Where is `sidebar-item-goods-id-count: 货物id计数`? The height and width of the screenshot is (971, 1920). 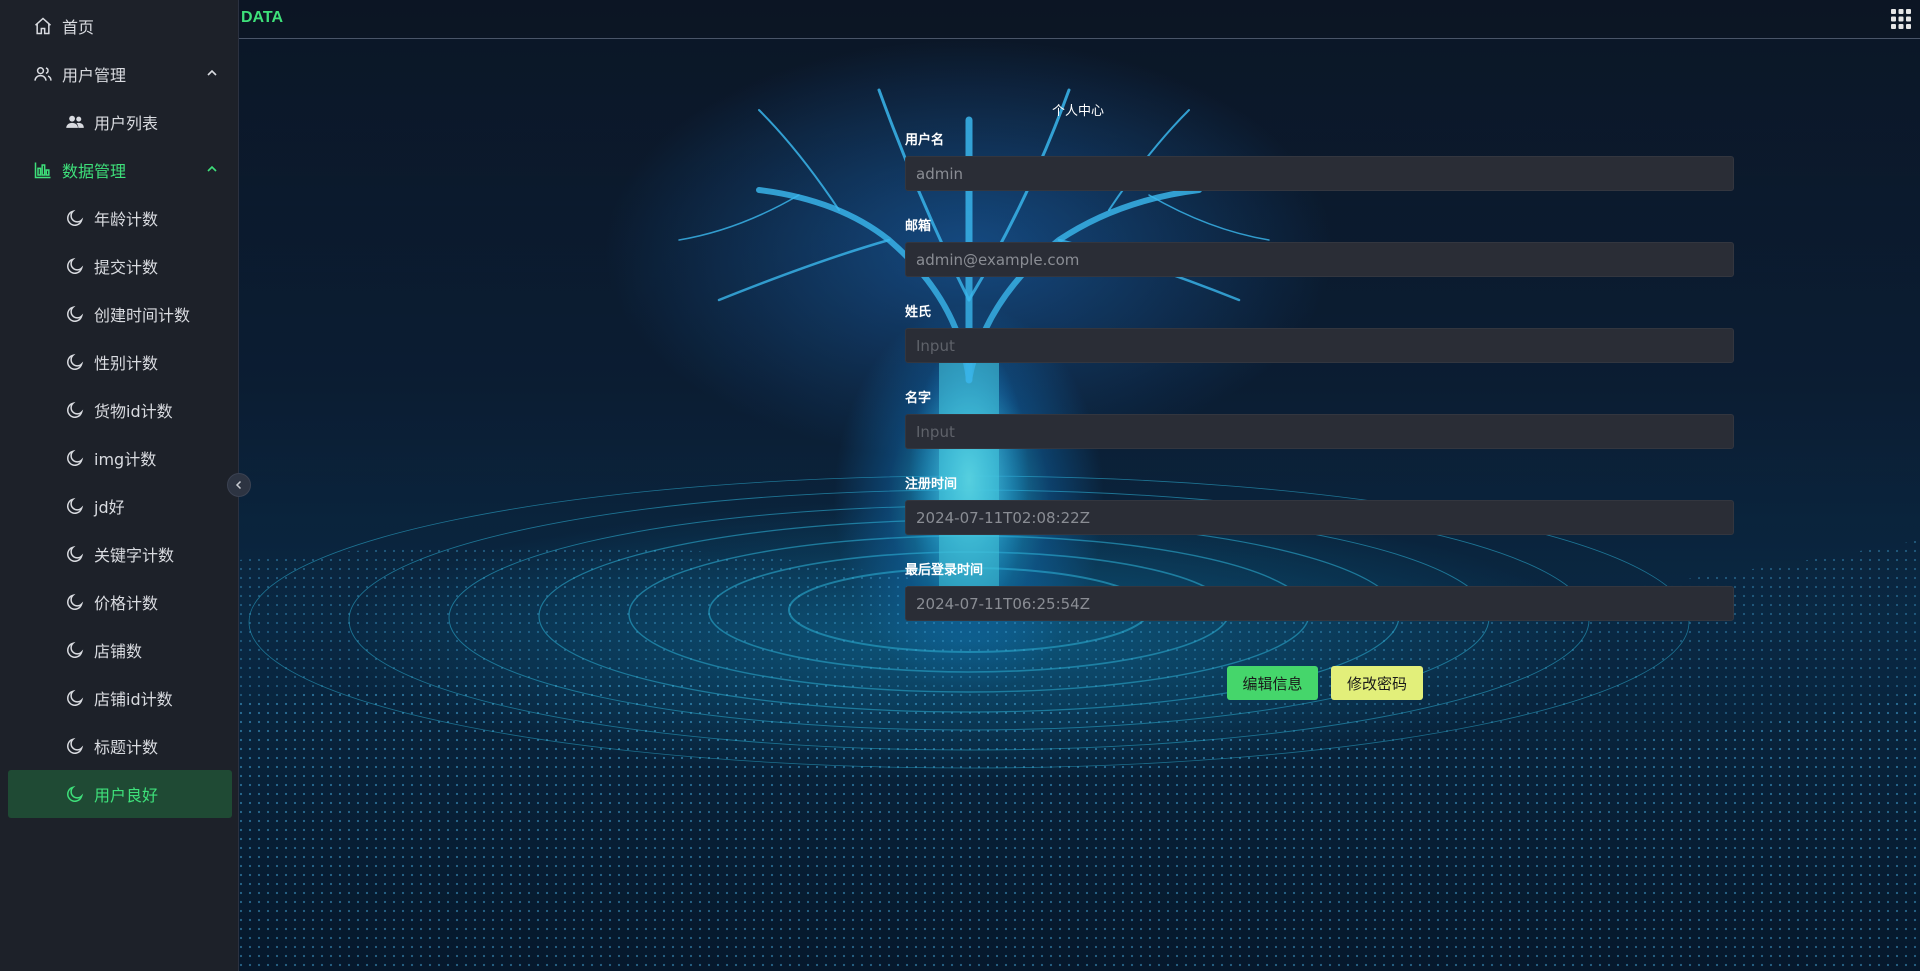 sidebar-item-goods-id-count: 货物id计数 is located at coordinates (119, 410).